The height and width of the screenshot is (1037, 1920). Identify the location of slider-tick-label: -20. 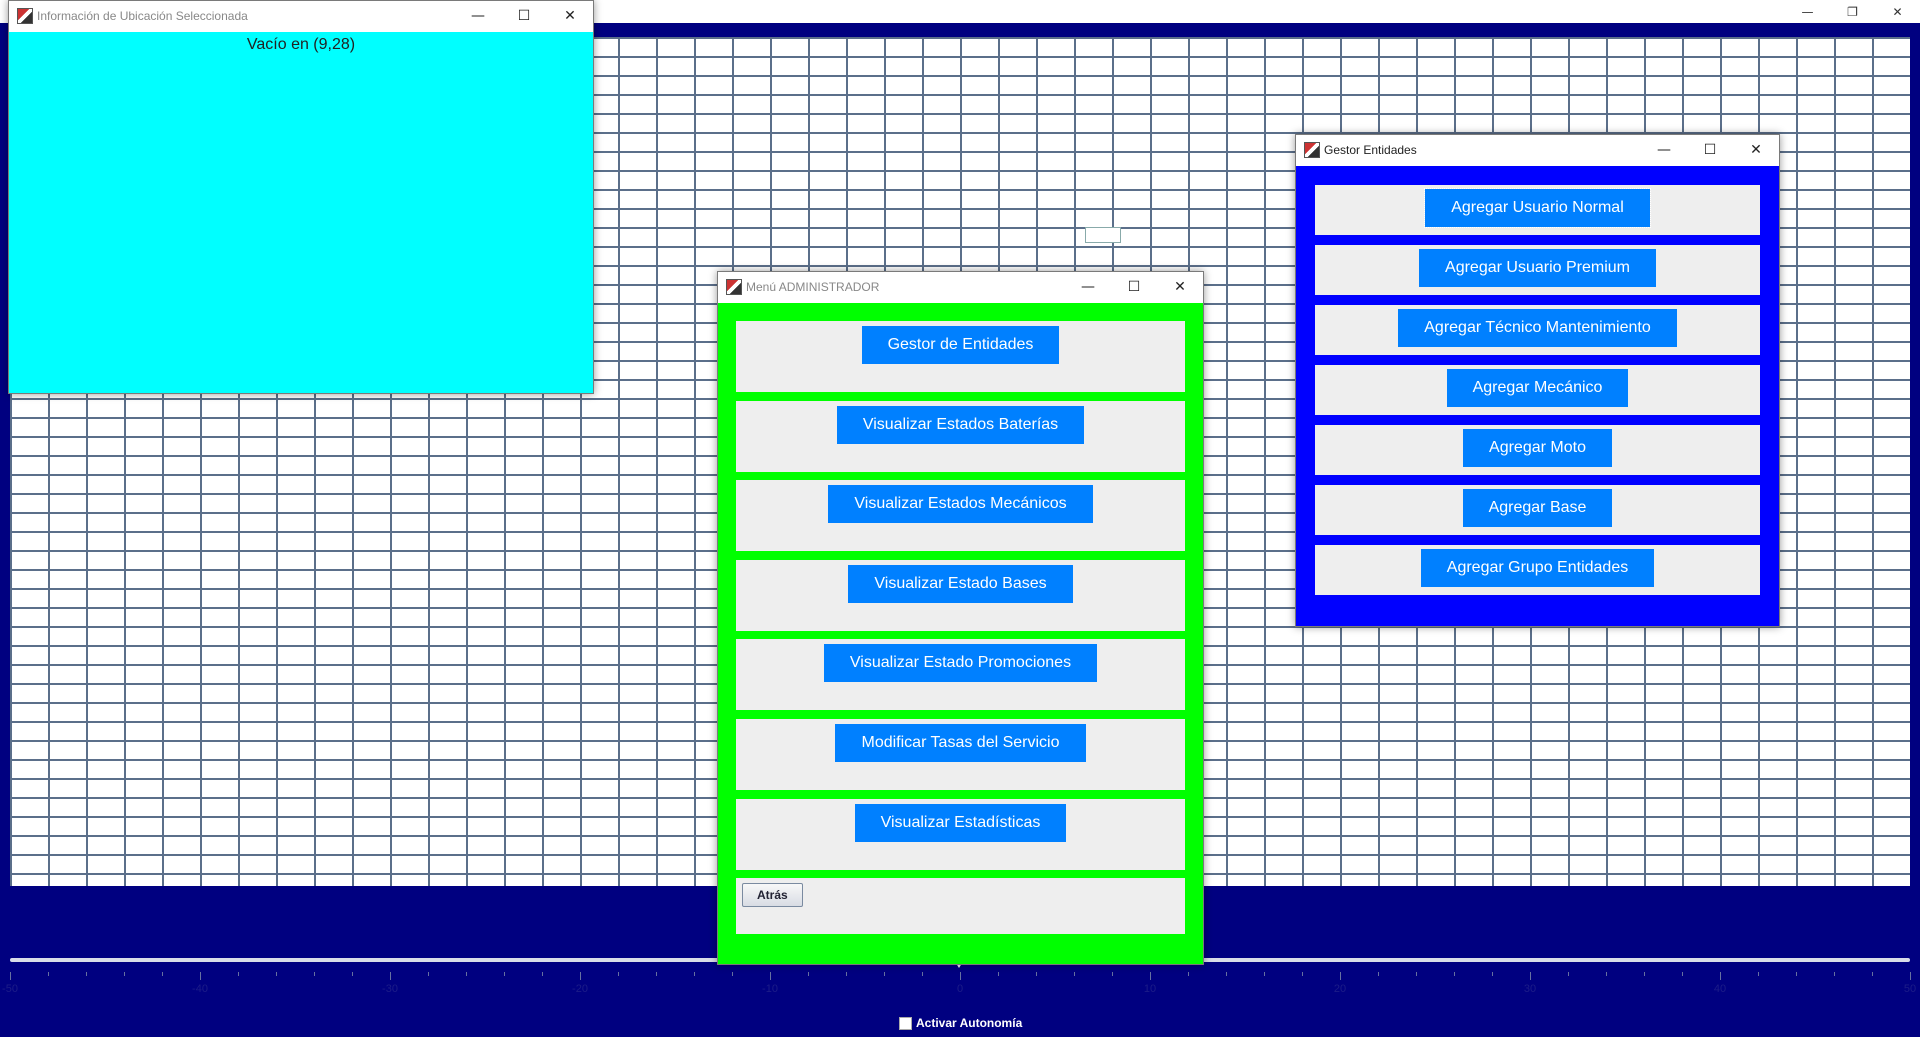
(580, 989).